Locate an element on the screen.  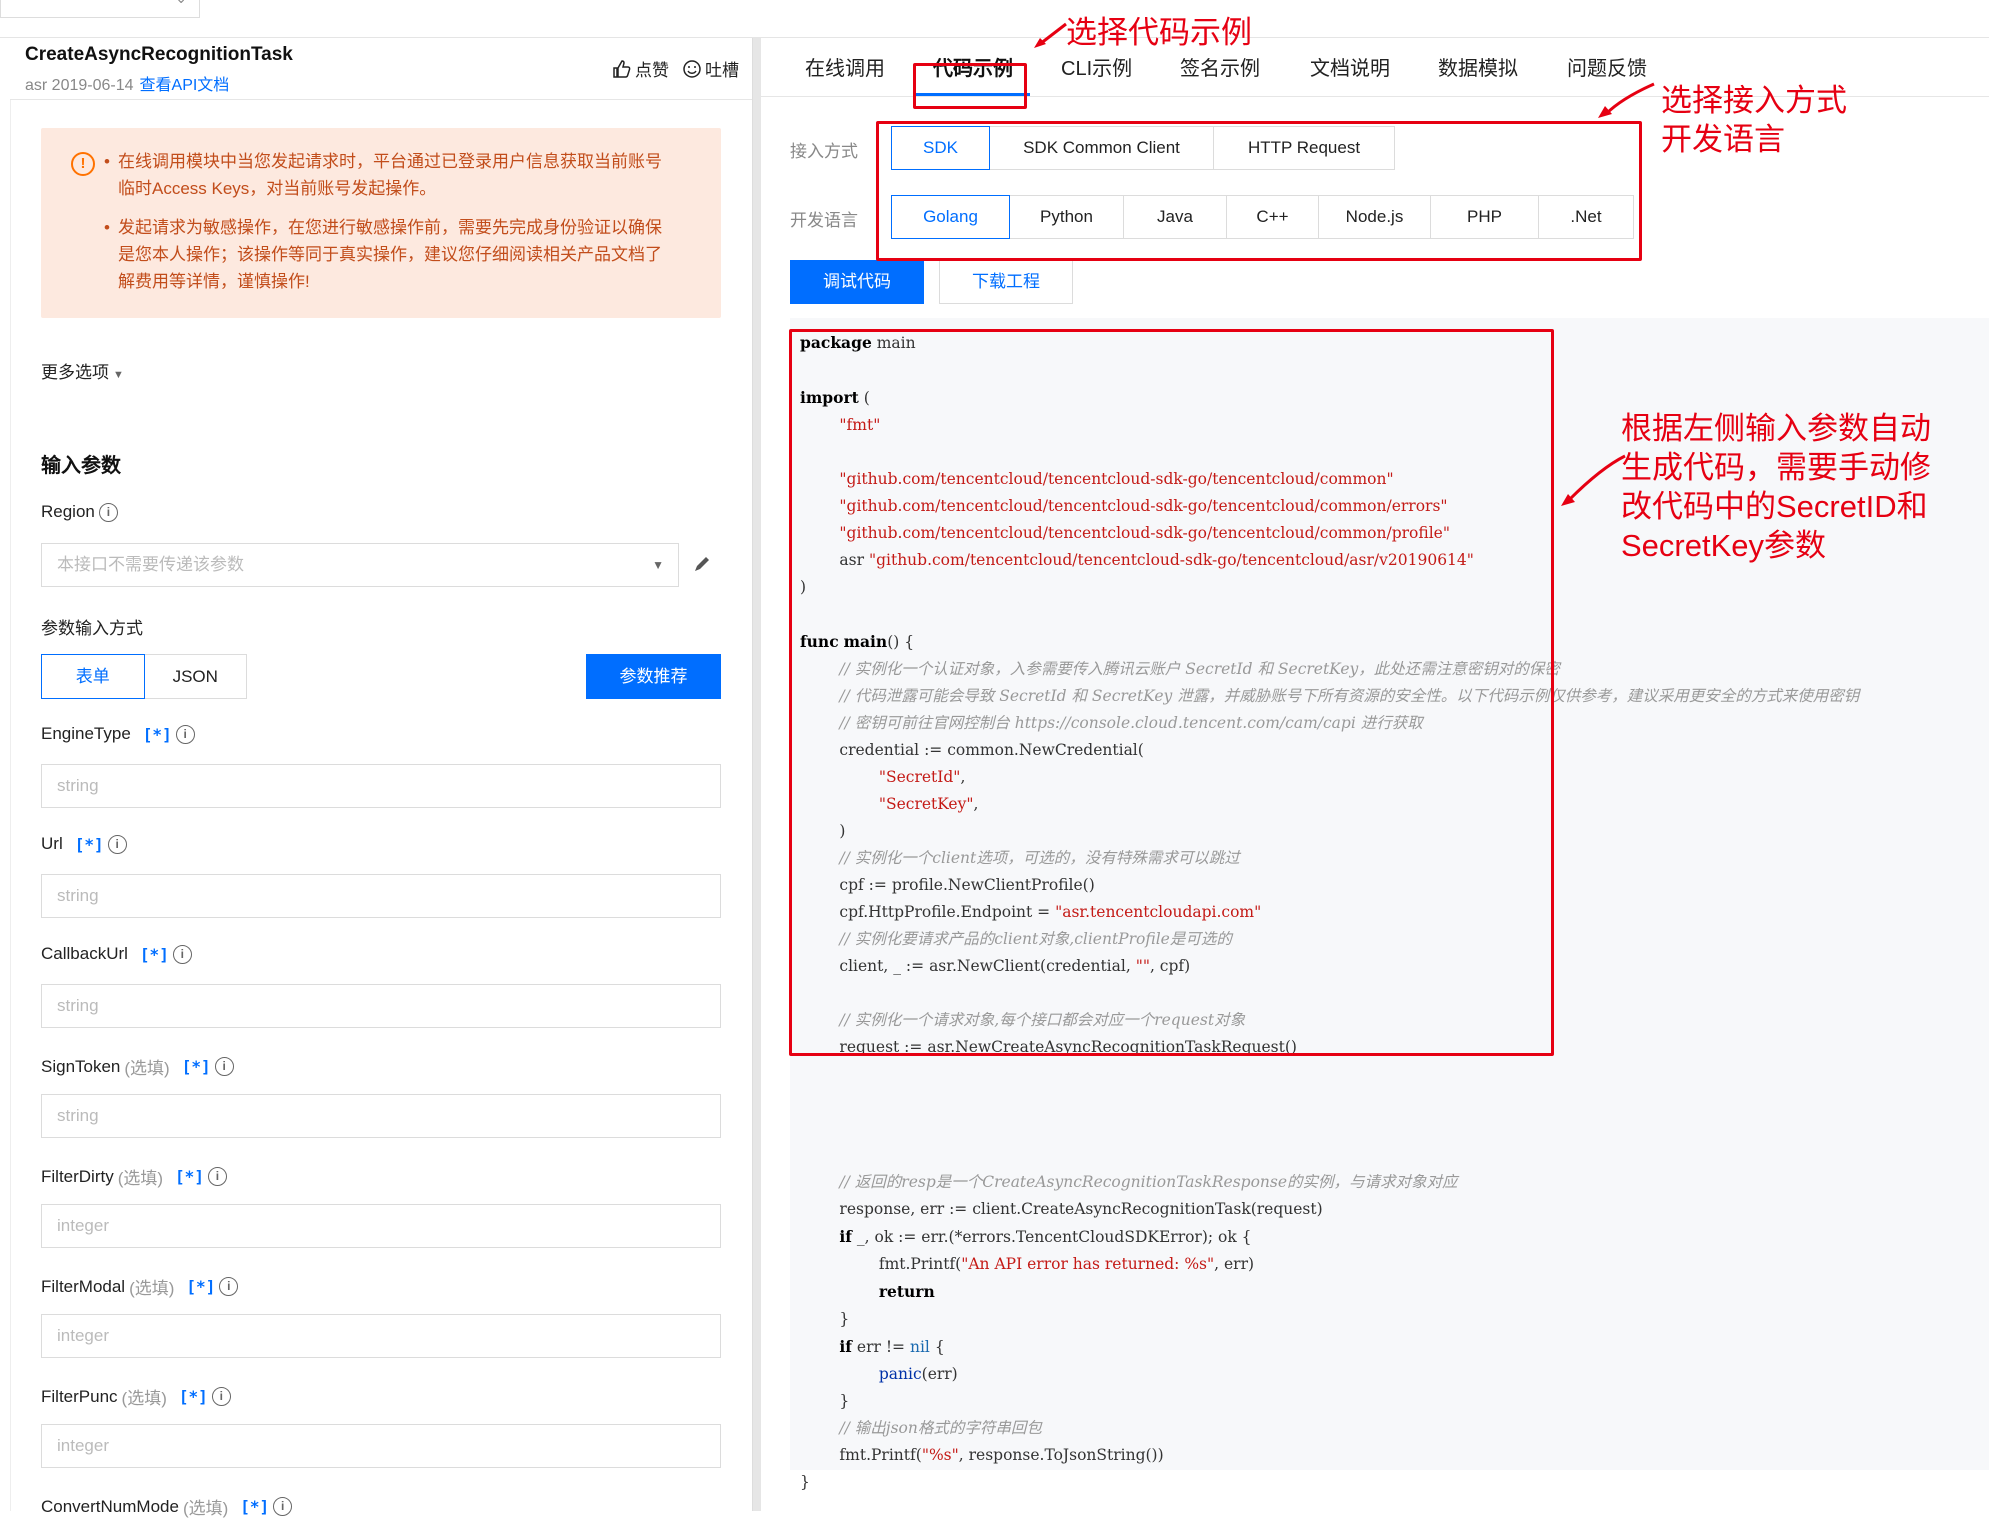
top-select: ⌄ is located at coordinates (100, 9).